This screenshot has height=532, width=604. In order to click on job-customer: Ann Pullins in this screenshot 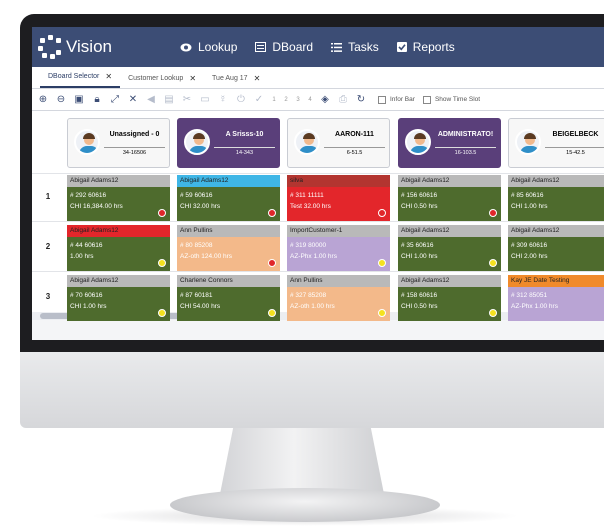, I will do `click(338, 281)`.